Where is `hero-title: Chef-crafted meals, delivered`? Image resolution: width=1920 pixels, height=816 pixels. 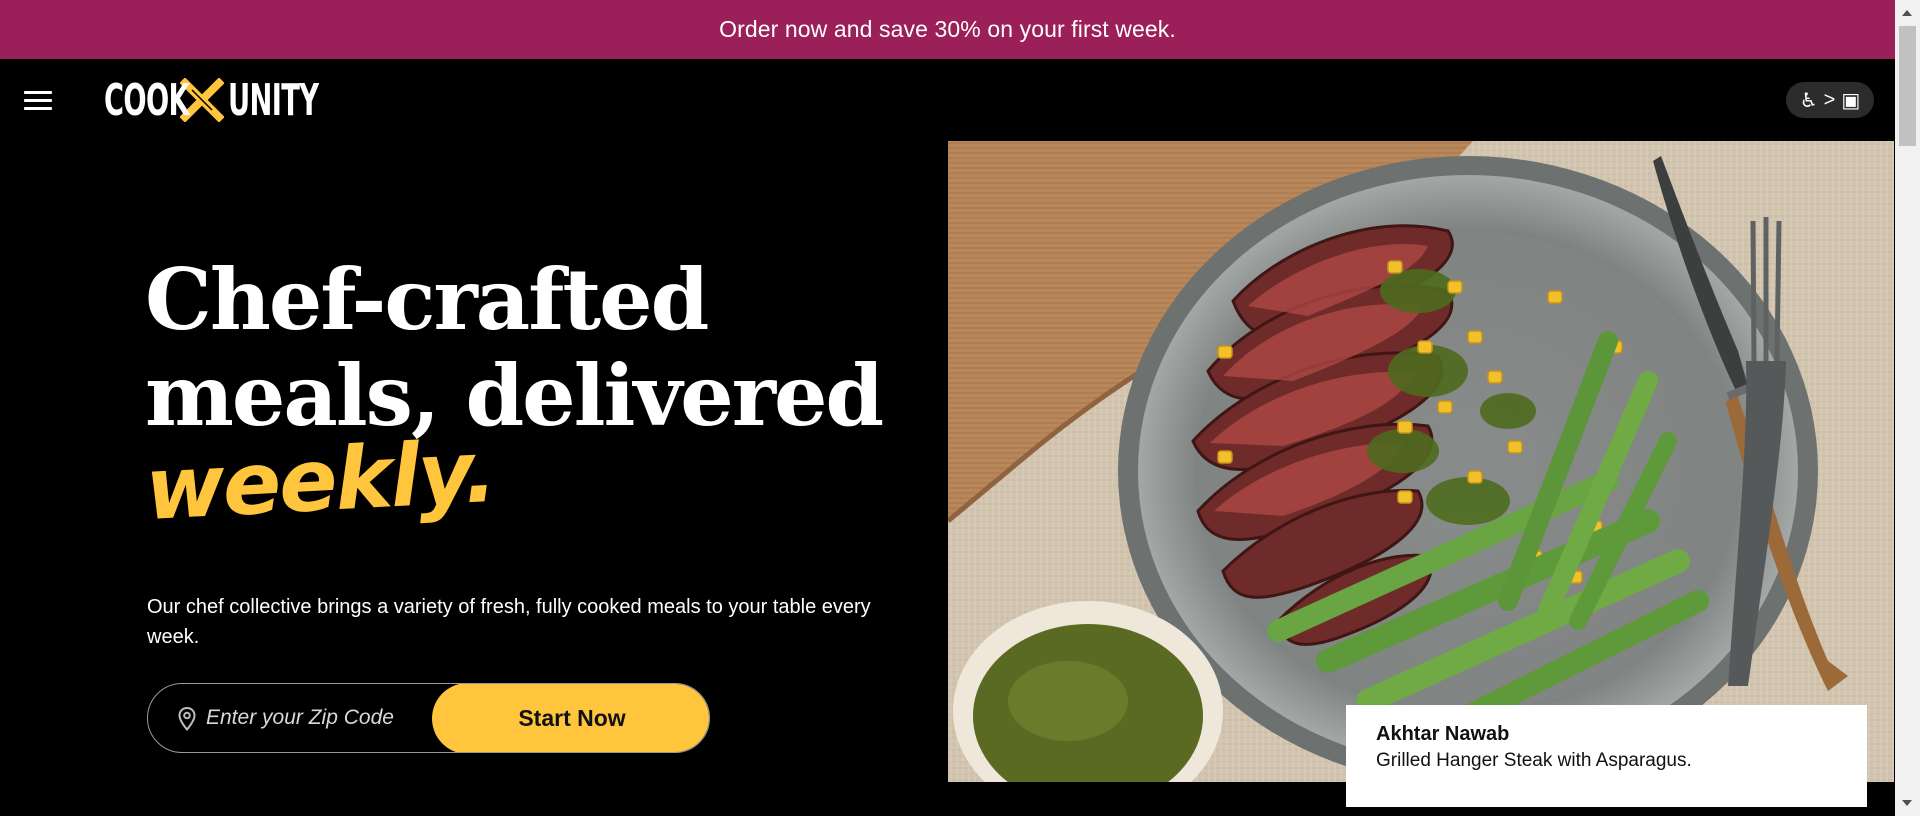
hero-title: Chef-crafted meals, delivered is located at coordinates (514, 347).